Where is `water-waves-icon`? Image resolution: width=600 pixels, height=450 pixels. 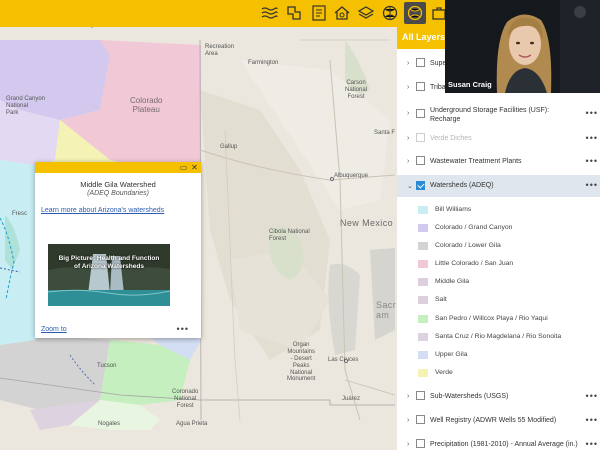
water-waves-icon is located at coordinates (269, 13).